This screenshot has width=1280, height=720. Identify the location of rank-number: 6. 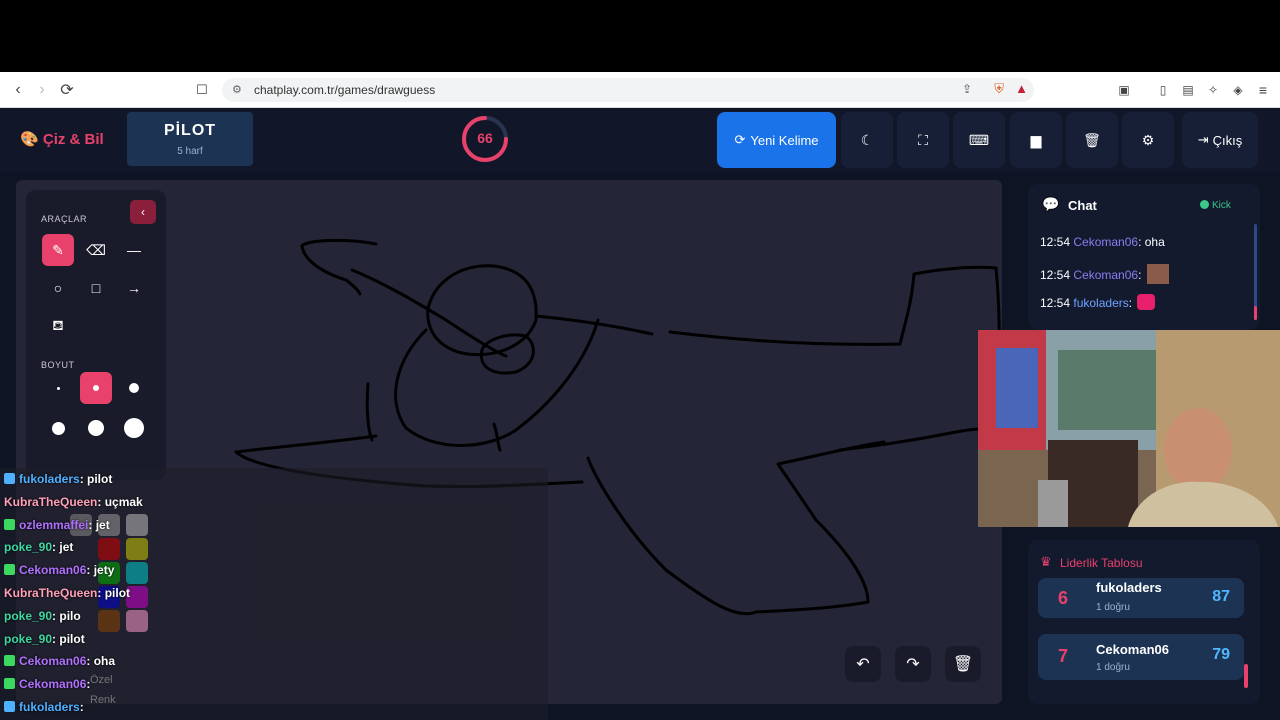
(1063, 598).